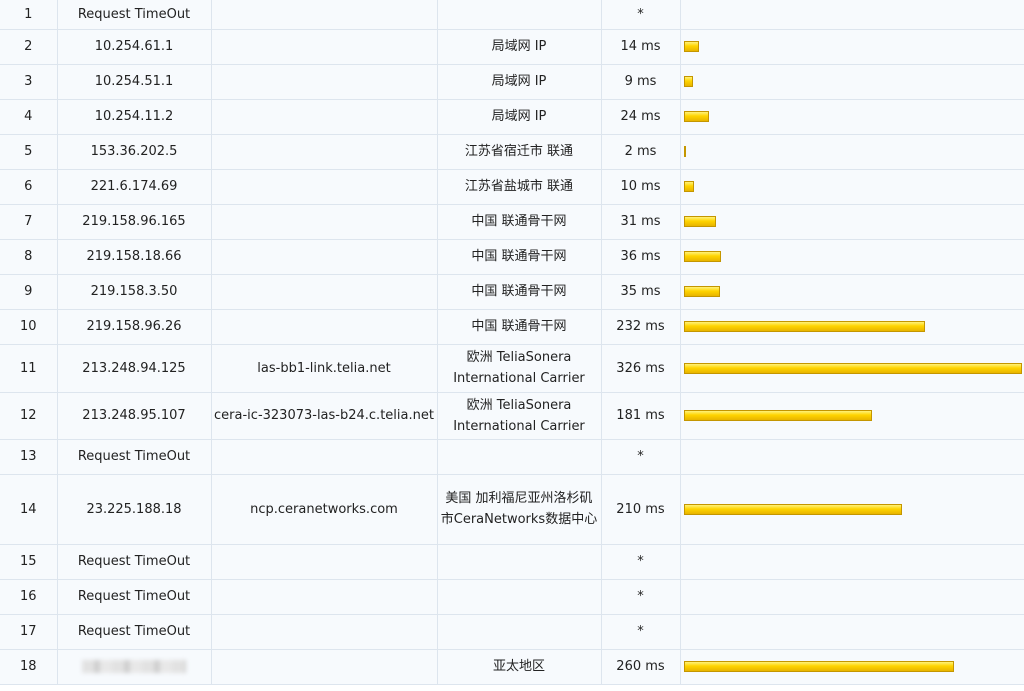  What do you see at coordinates (641, 368) in the screenshot?
I see `hop-time: 326 ms` at bounding box center [641, 368].